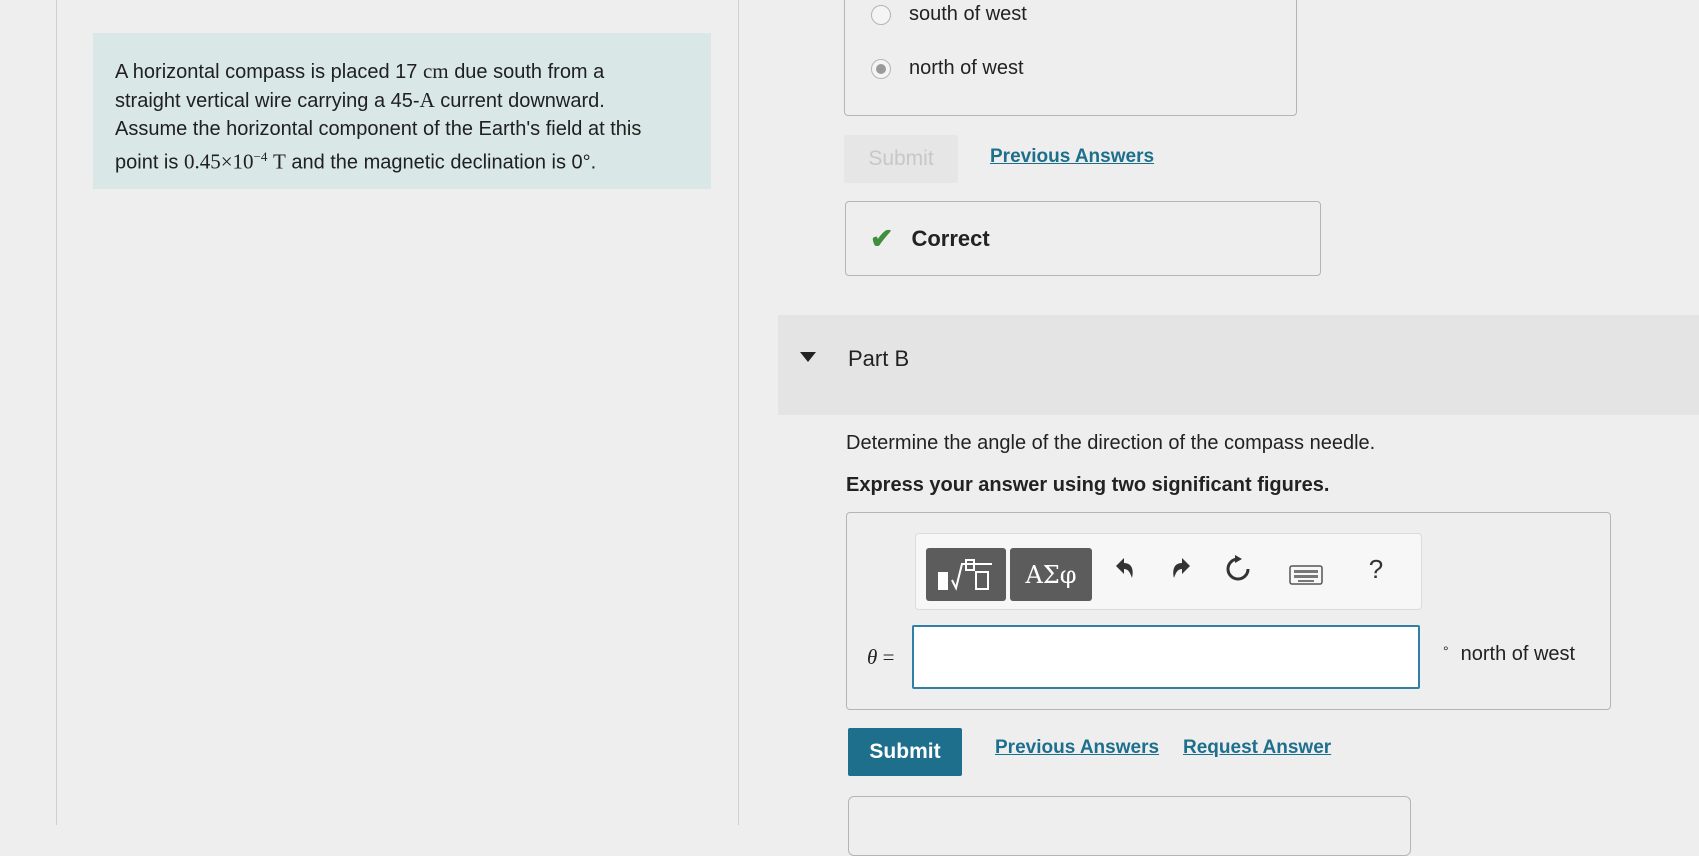 The height and width of the screenshot is (856, 1699). Describe the element at coordinates (1376, 569) in the screenshot. I see `help-button: ?` at that location.